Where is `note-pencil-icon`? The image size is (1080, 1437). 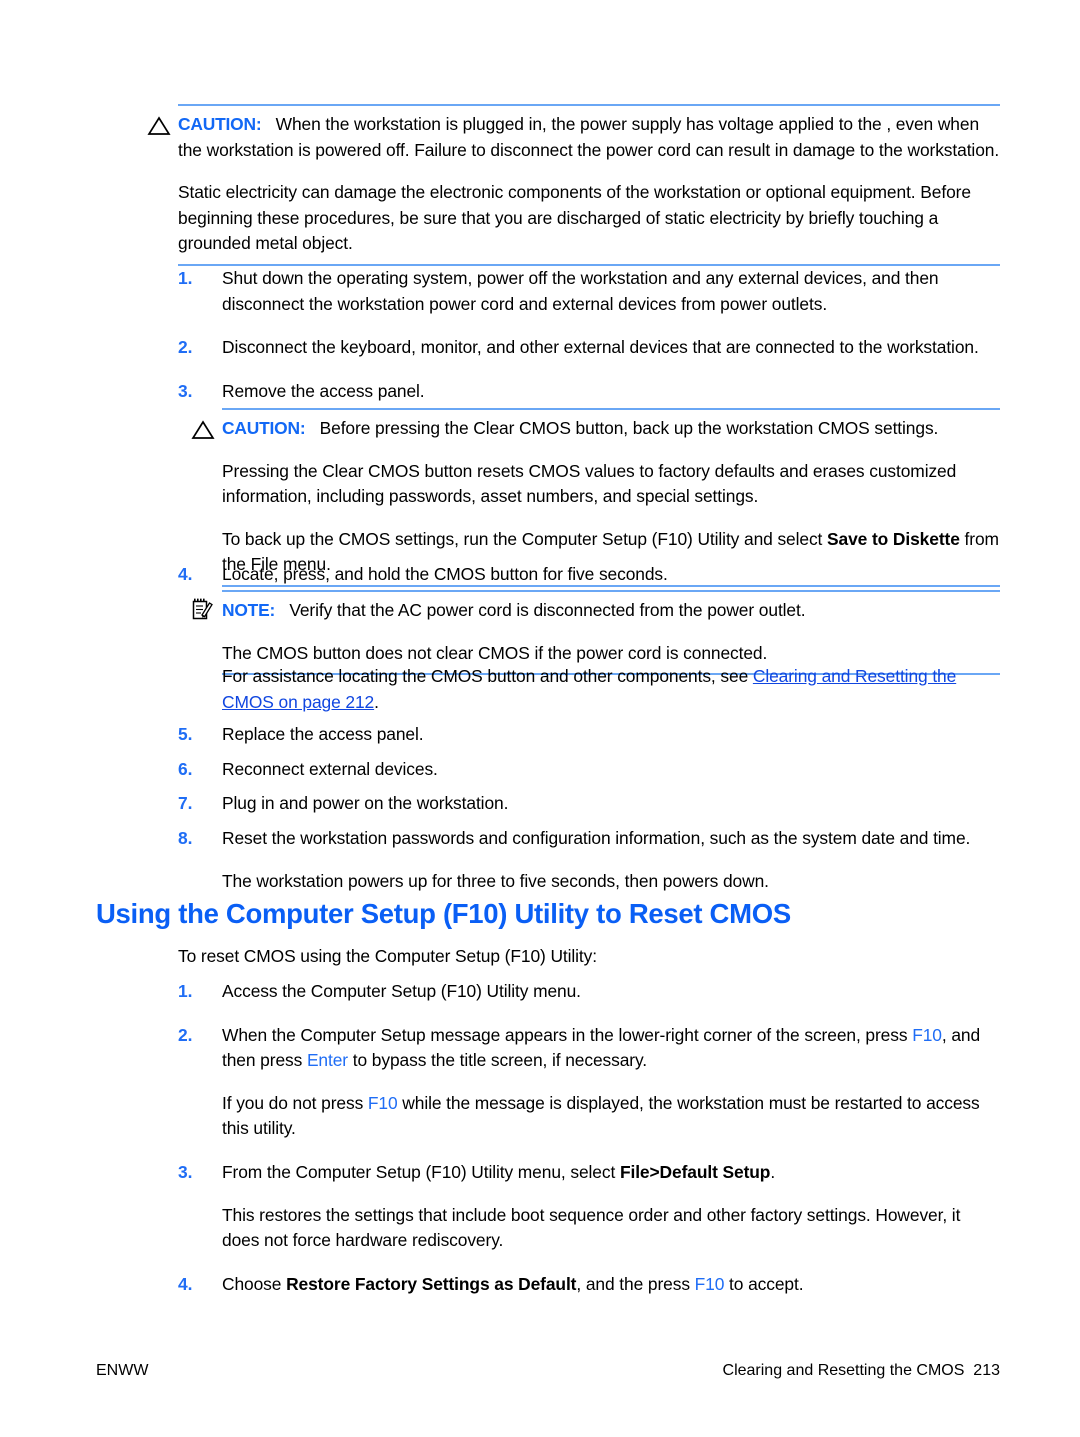
note-pencil-icon is located at coordinates (203, 609).